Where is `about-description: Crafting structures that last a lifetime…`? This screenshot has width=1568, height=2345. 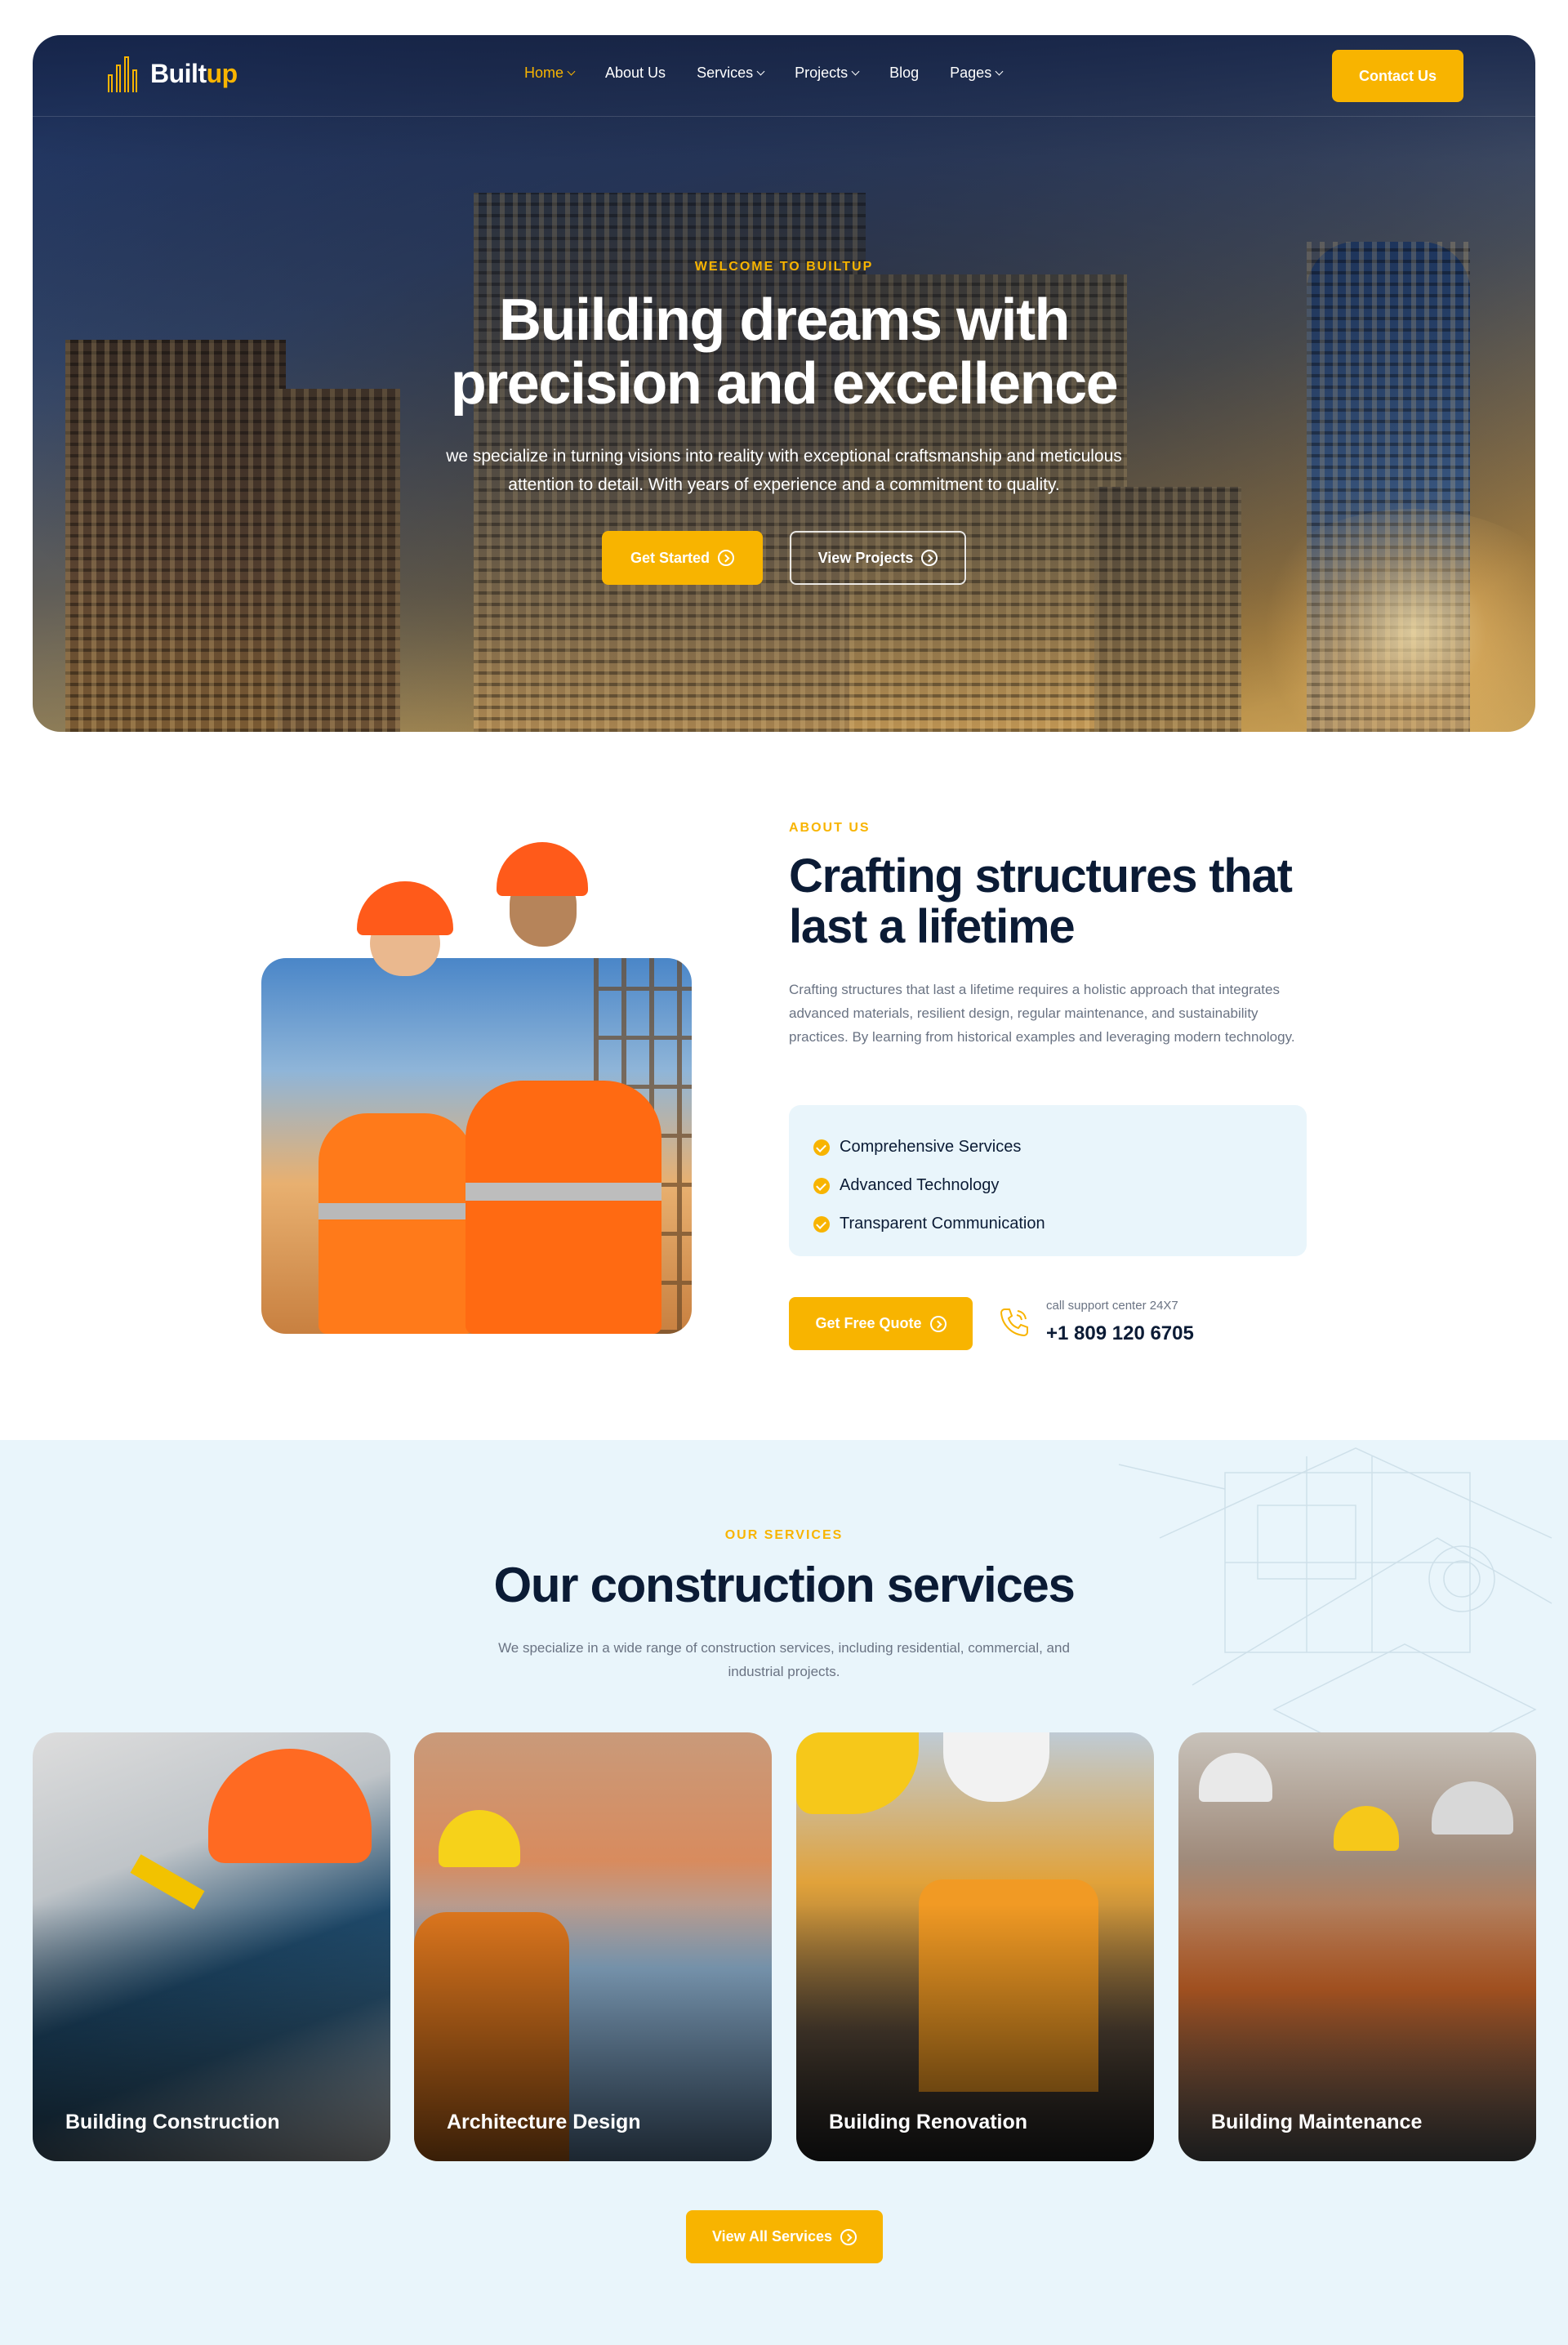 about-description: Crafting structures that last a lifetime… is located at coordinates (1042, 1013).